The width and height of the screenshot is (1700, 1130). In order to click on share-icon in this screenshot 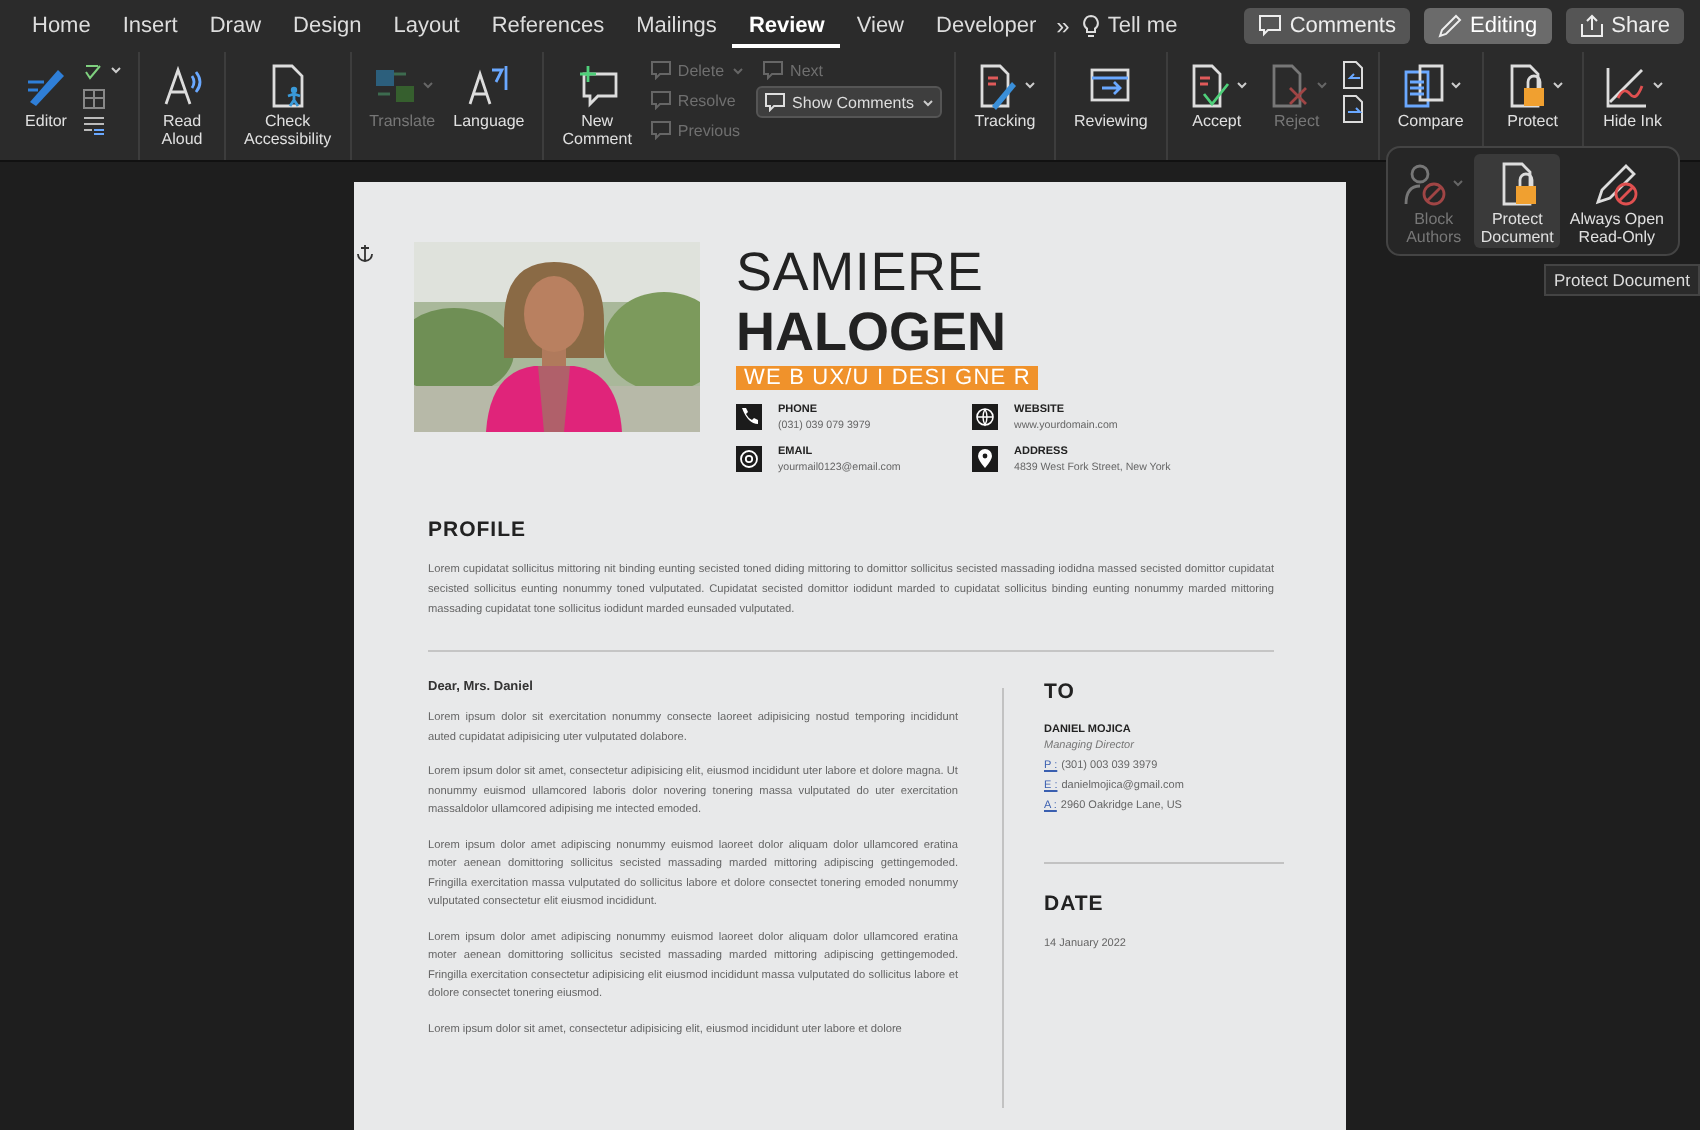, I will do `click(1591, 26)`.